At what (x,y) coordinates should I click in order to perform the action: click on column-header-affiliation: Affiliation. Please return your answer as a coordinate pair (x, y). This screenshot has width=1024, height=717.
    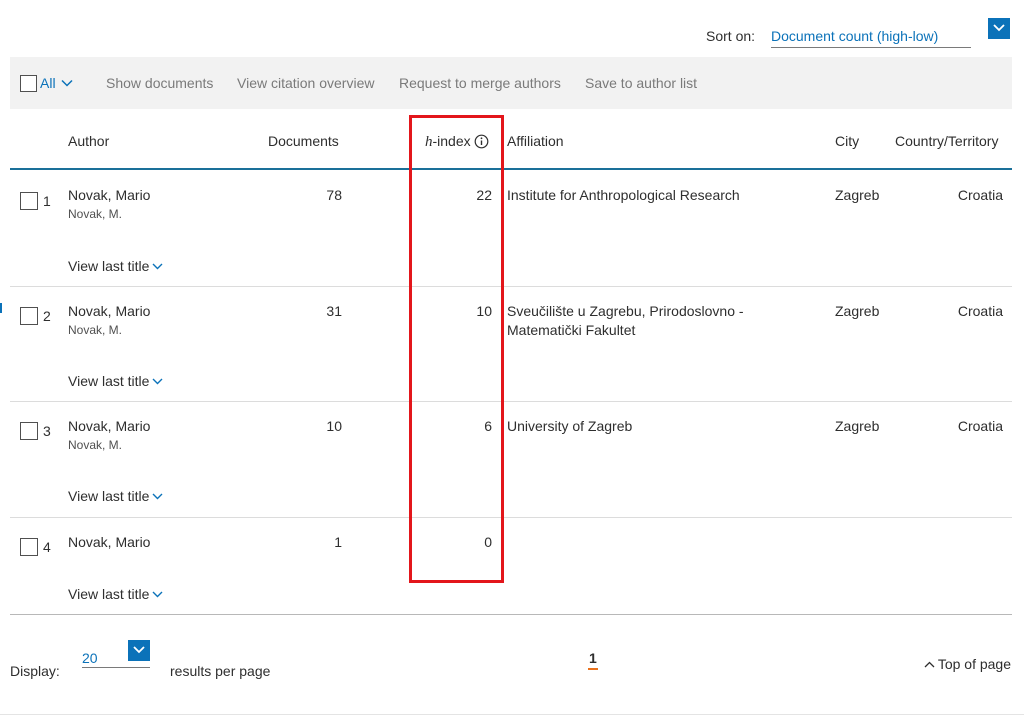
    Looking at the image, I should click on (535, 141).